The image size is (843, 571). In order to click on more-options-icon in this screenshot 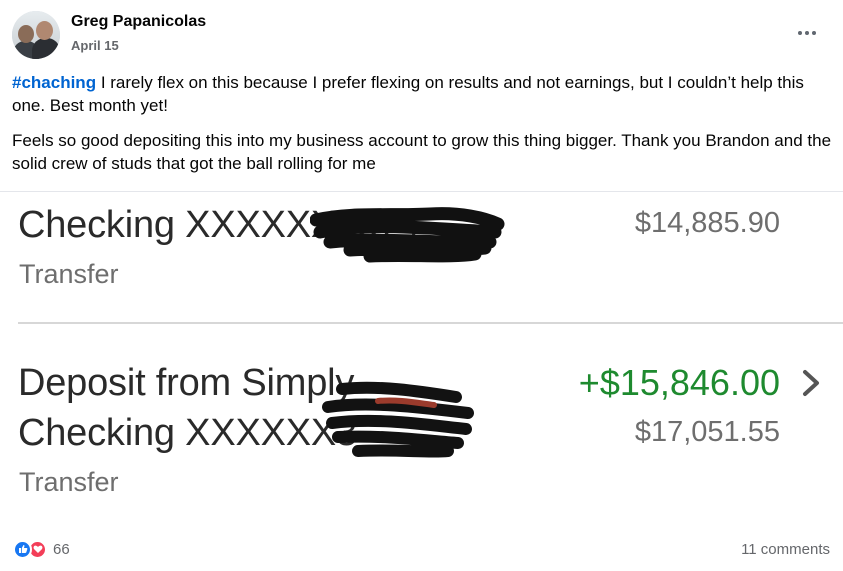, I will do `click(807, 33)`.